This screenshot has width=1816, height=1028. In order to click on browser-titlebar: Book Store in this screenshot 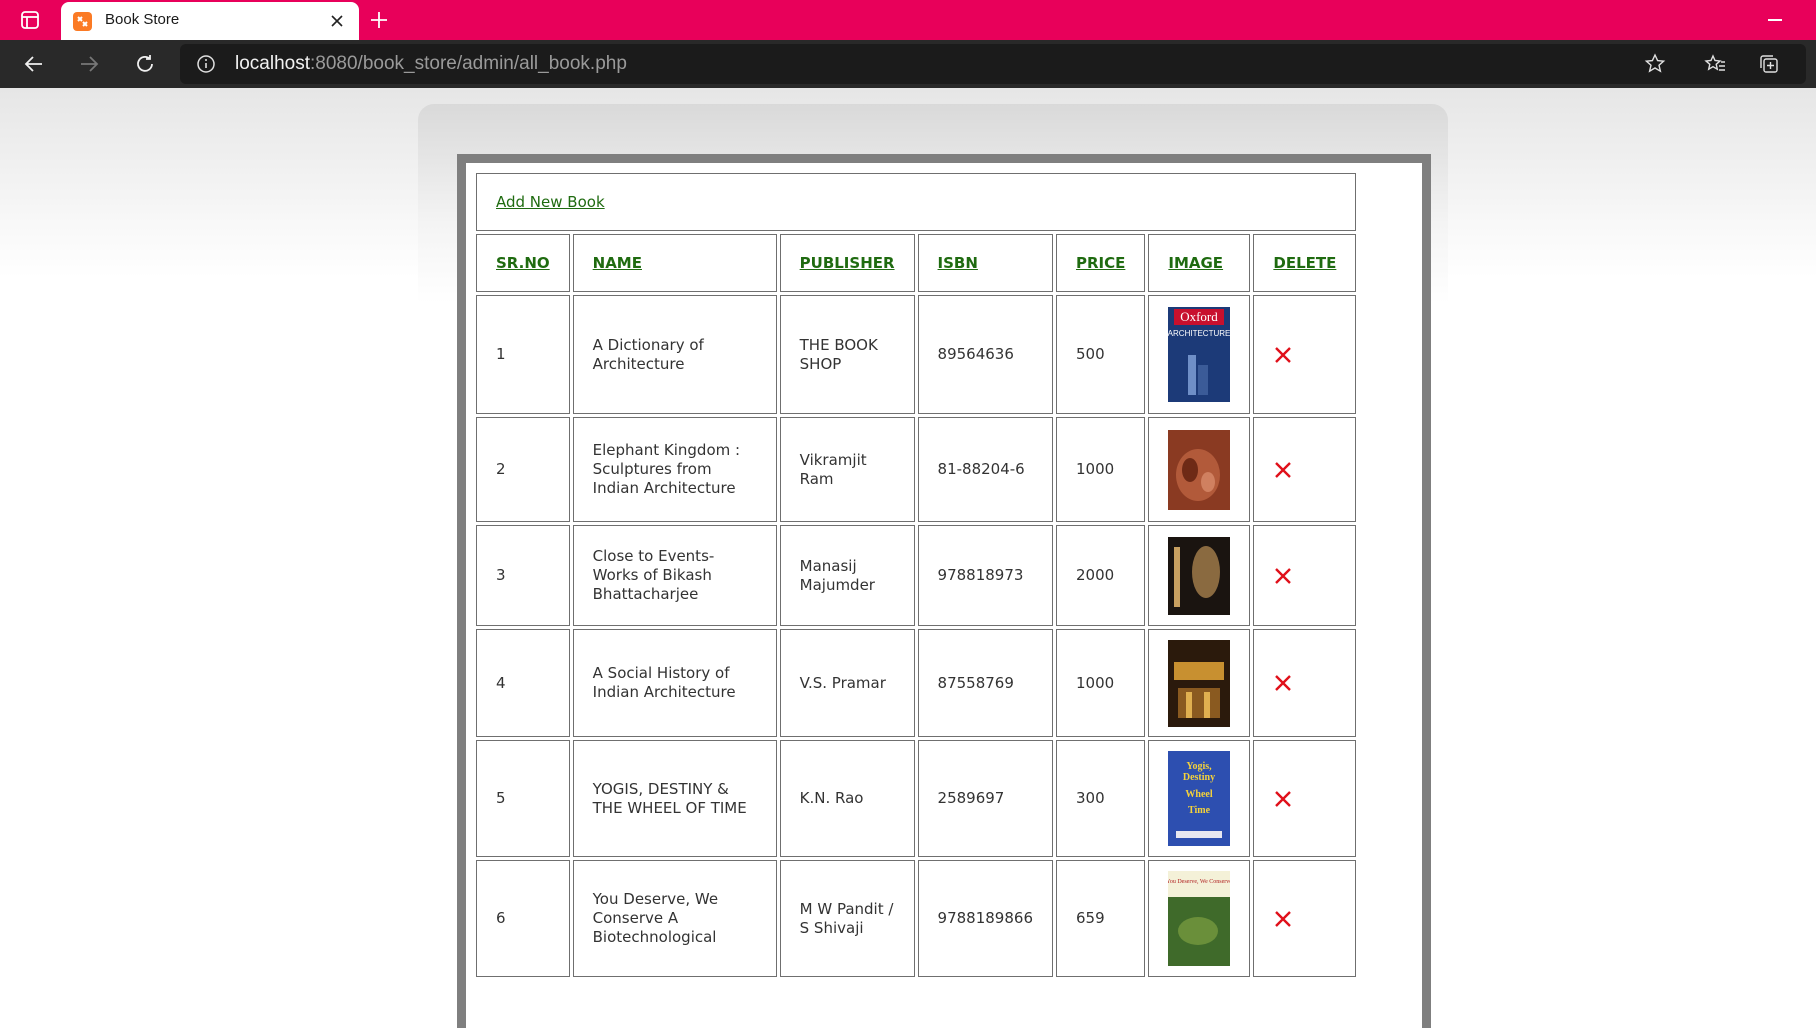, I will do `click(908, 20)`.